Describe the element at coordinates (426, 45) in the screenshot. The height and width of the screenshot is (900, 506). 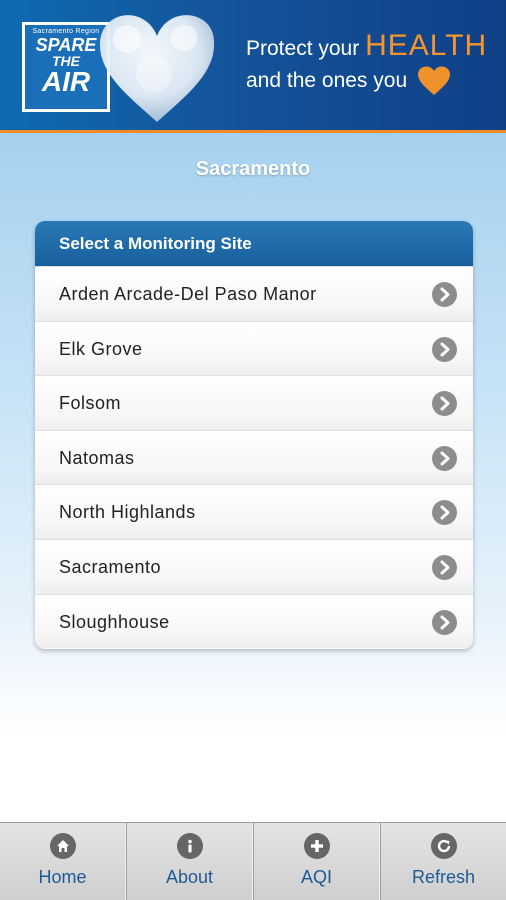
I see `tagline-highlight: HEALTH` at that location.